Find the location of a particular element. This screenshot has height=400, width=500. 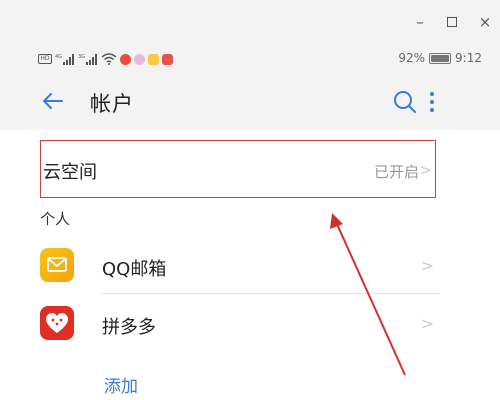

status-right: 92% 9:12 is located at coordinates (440, 58).